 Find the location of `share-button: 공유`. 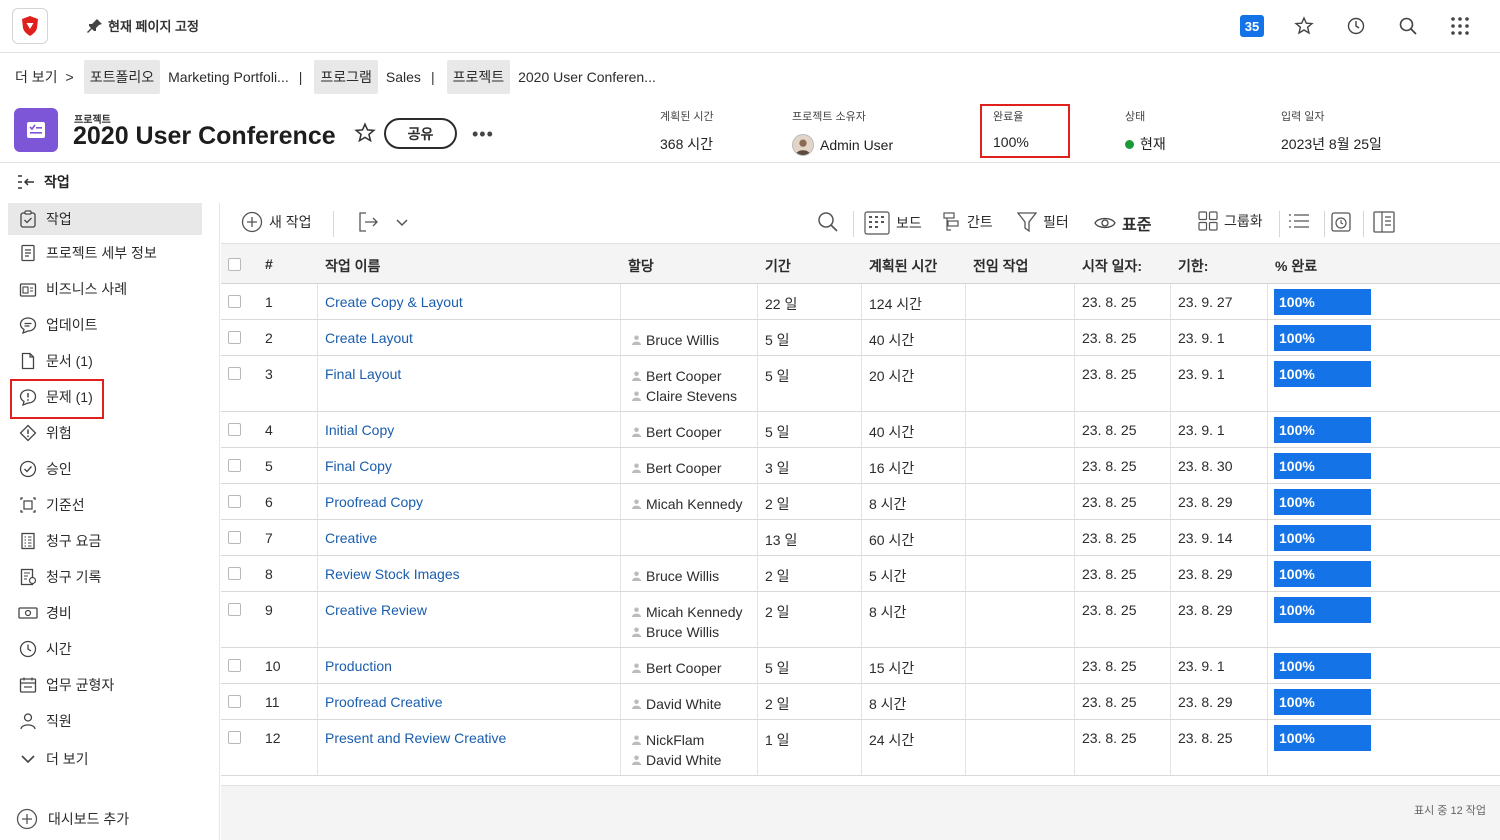

share-button: 공유 is located at coordinates (420, 133).